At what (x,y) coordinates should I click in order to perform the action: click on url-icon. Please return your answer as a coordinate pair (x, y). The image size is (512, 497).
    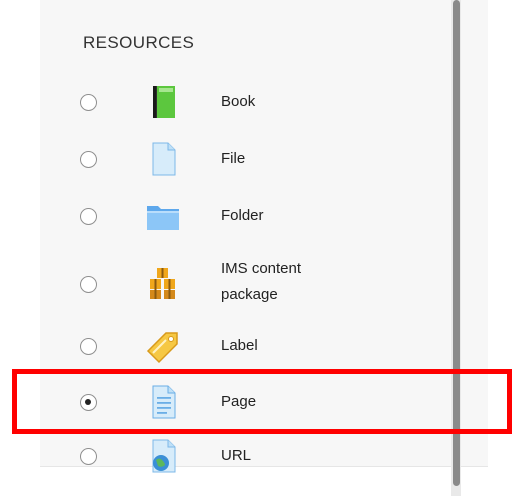
    Looking at the image, I should click on (164, 456).